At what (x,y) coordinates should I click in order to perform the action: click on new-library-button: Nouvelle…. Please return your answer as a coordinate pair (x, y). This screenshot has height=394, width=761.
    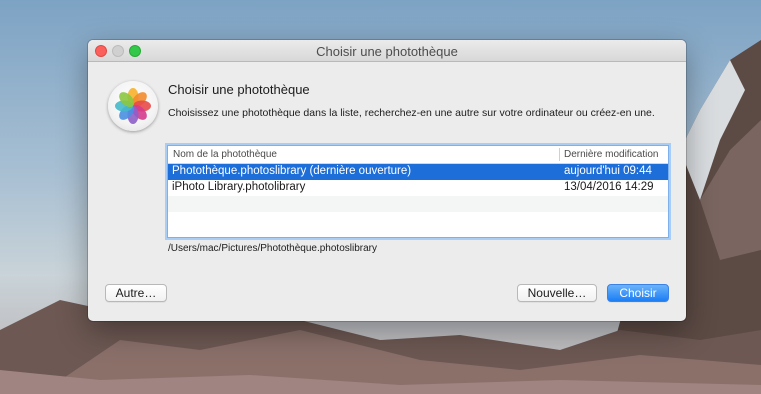
    Looking at the image, I should click on (557, 293).